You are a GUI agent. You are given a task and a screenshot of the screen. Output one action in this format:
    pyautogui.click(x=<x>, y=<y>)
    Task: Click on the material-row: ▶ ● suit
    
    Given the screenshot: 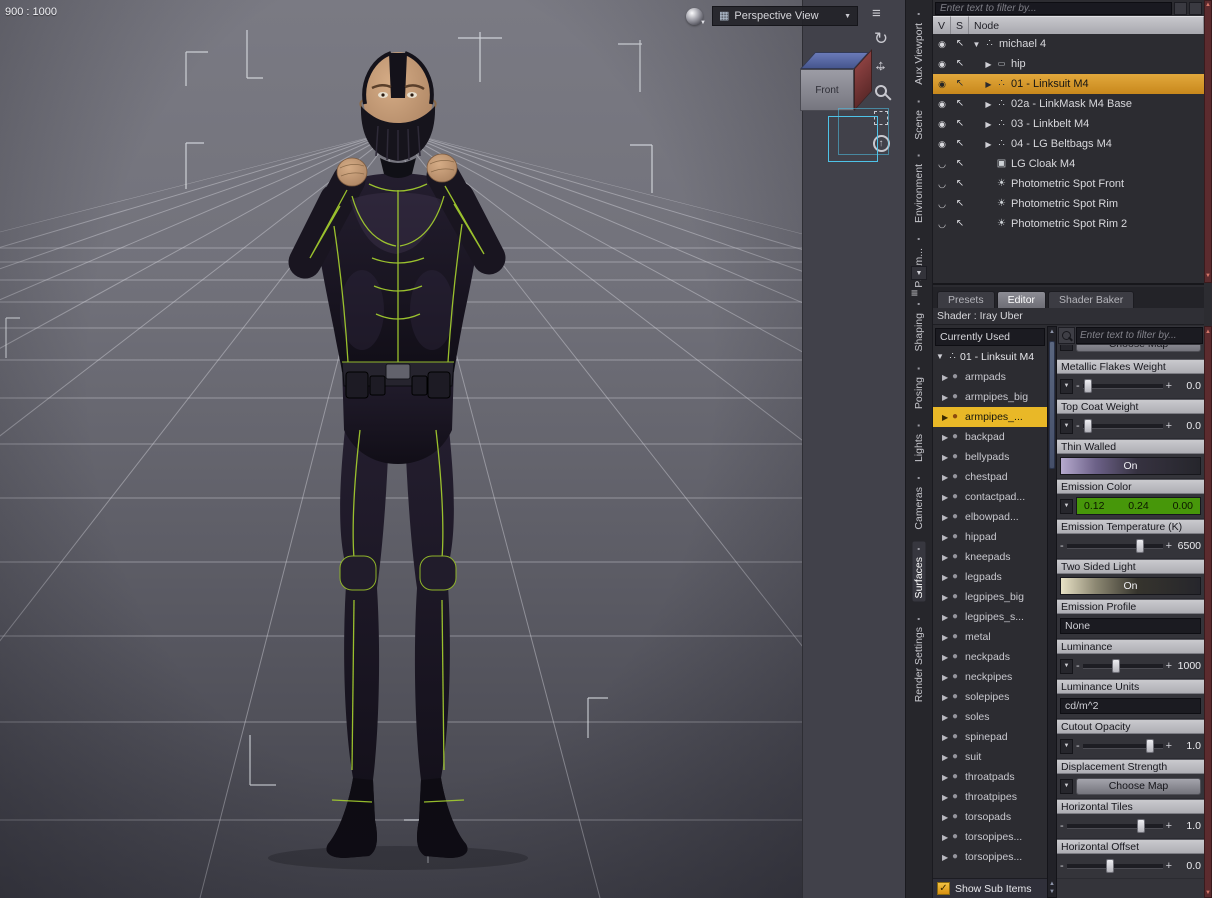 What is the action you would take?
    pyautogui.click(x=990, y=757)
    